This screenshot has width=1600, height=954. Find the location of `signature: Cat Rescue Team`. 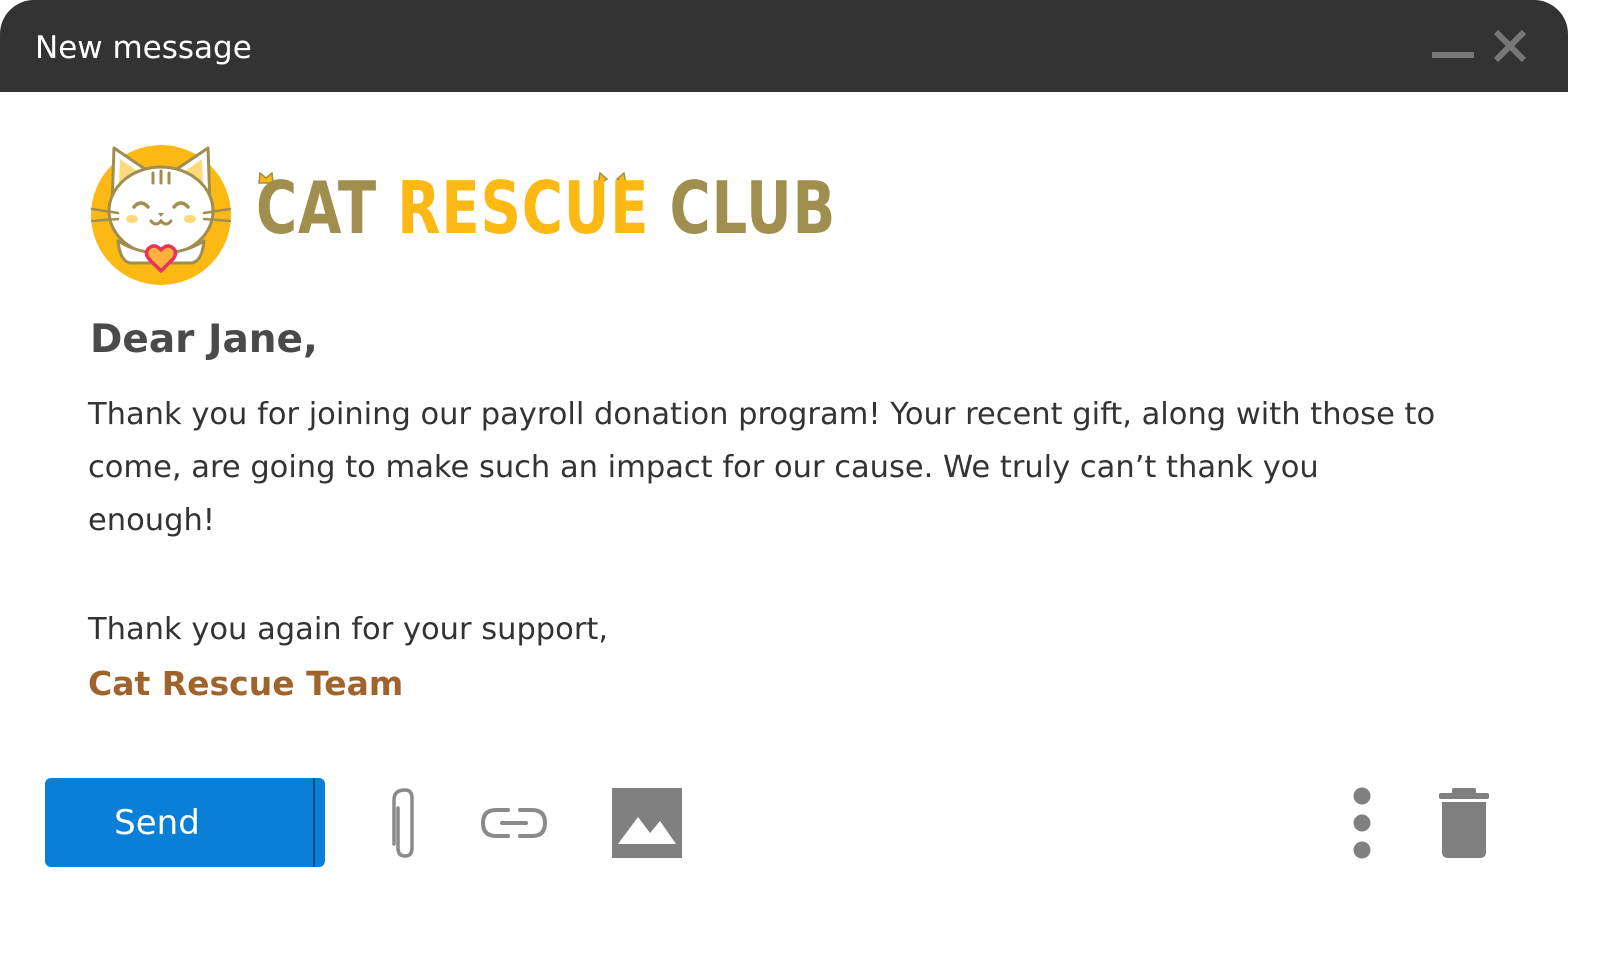

signature: Cat Rescue Team is located at coordinates (245, 684).